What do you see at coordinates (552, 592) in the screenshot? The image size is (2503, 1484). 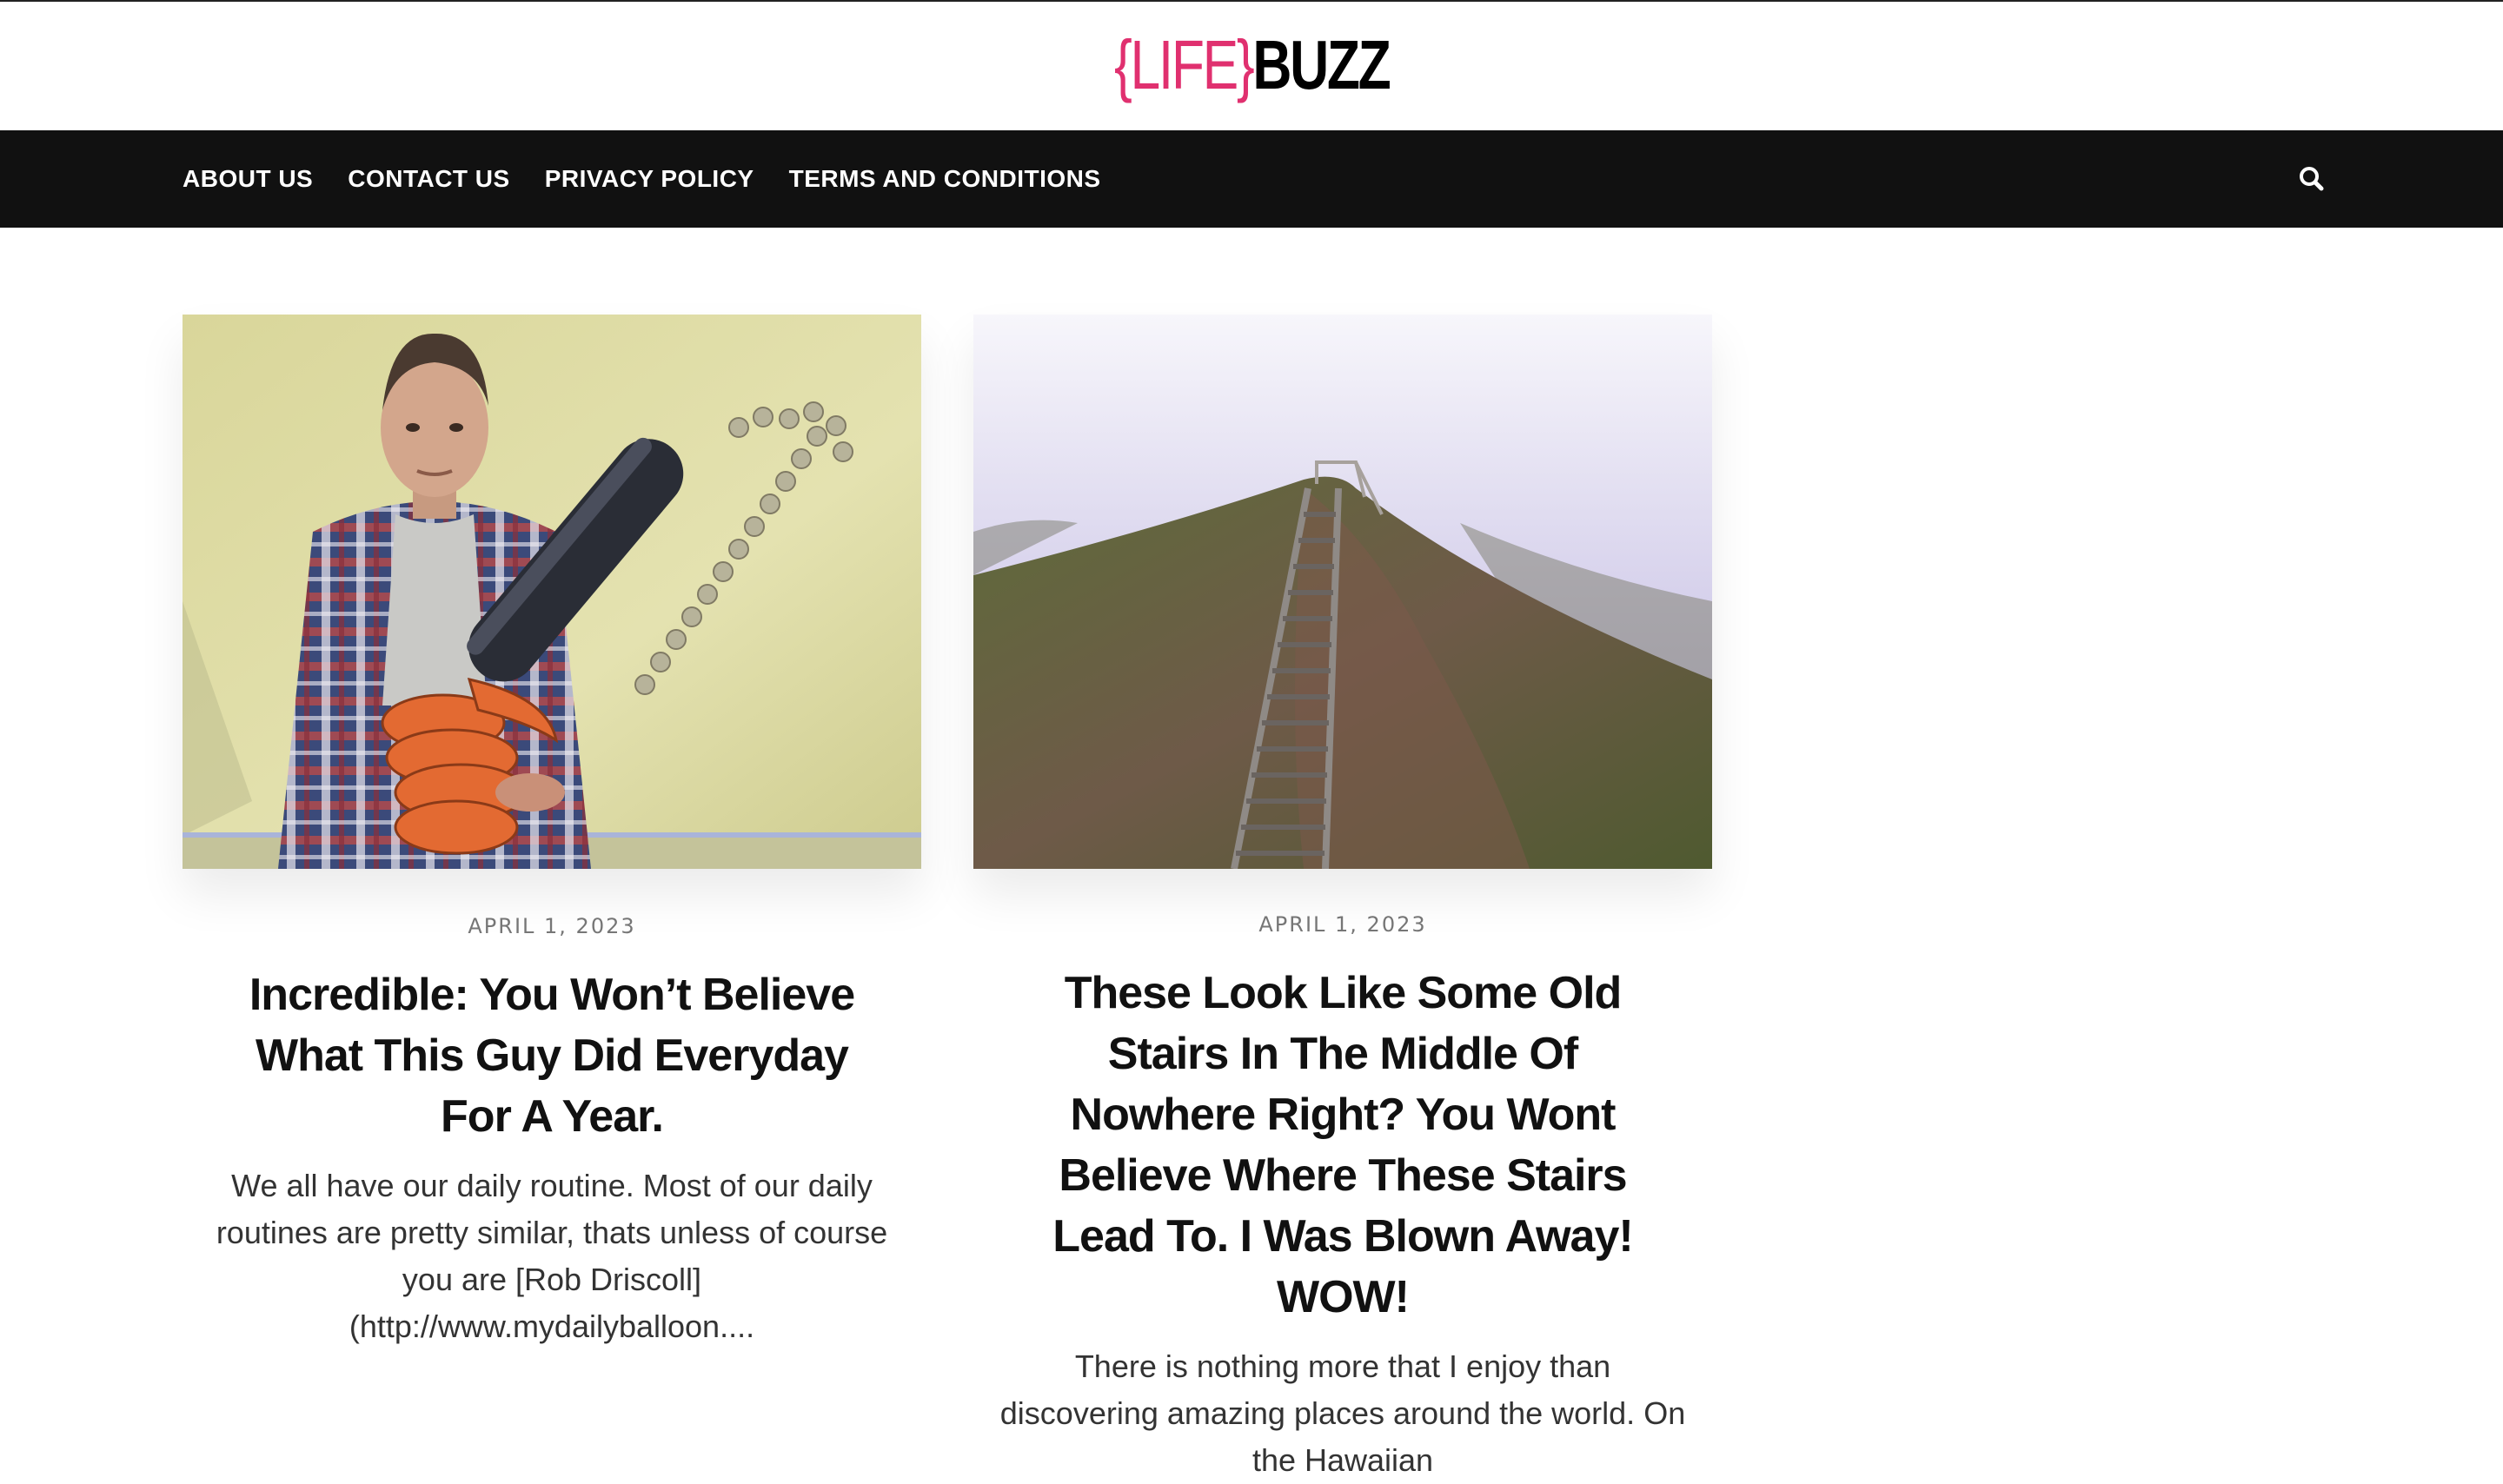 I see `post-image-man-balloon-chainsaw` at bounding box center [552, 592].